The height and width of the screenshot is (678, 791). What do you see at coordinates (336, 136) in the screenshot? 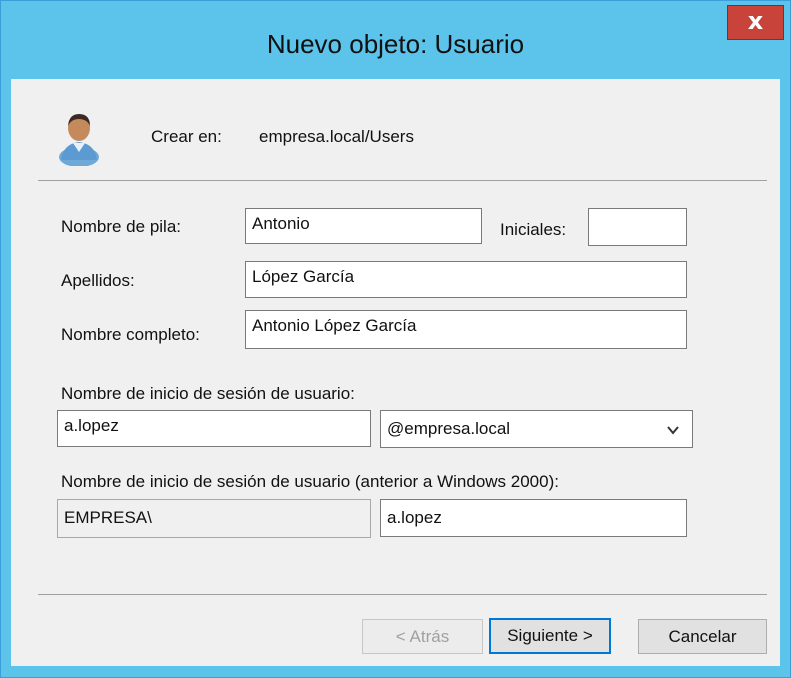
I see `create-in-value: empresa.local/Users` at bounding box center [336, 136].